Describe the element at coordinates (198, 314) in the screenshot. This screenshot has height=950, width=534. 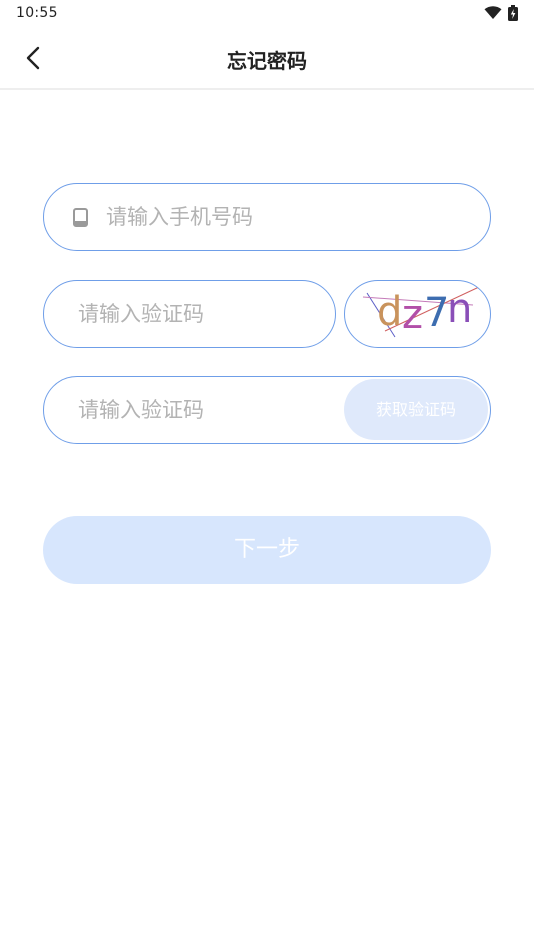
I see `captcha-input` at that location.